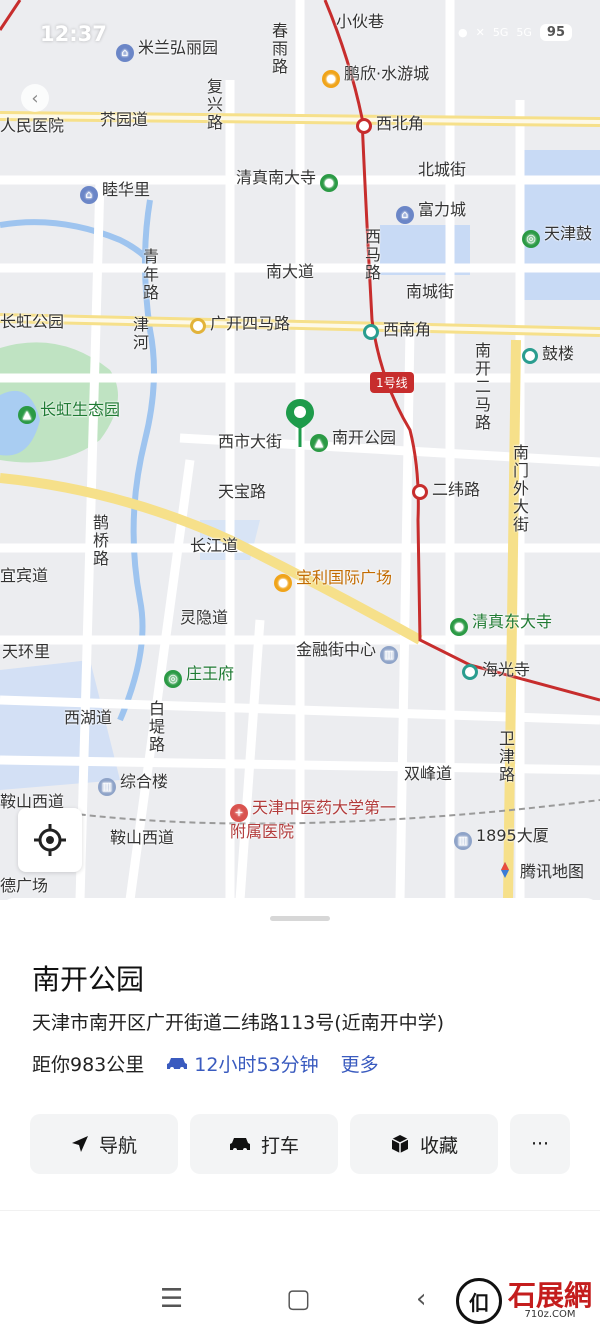 The image size is (600, 1333). Describe the element at coordinates (375, 74) in the screenshot. I see `map-label: ● 鹏欣·水游城` at that location.